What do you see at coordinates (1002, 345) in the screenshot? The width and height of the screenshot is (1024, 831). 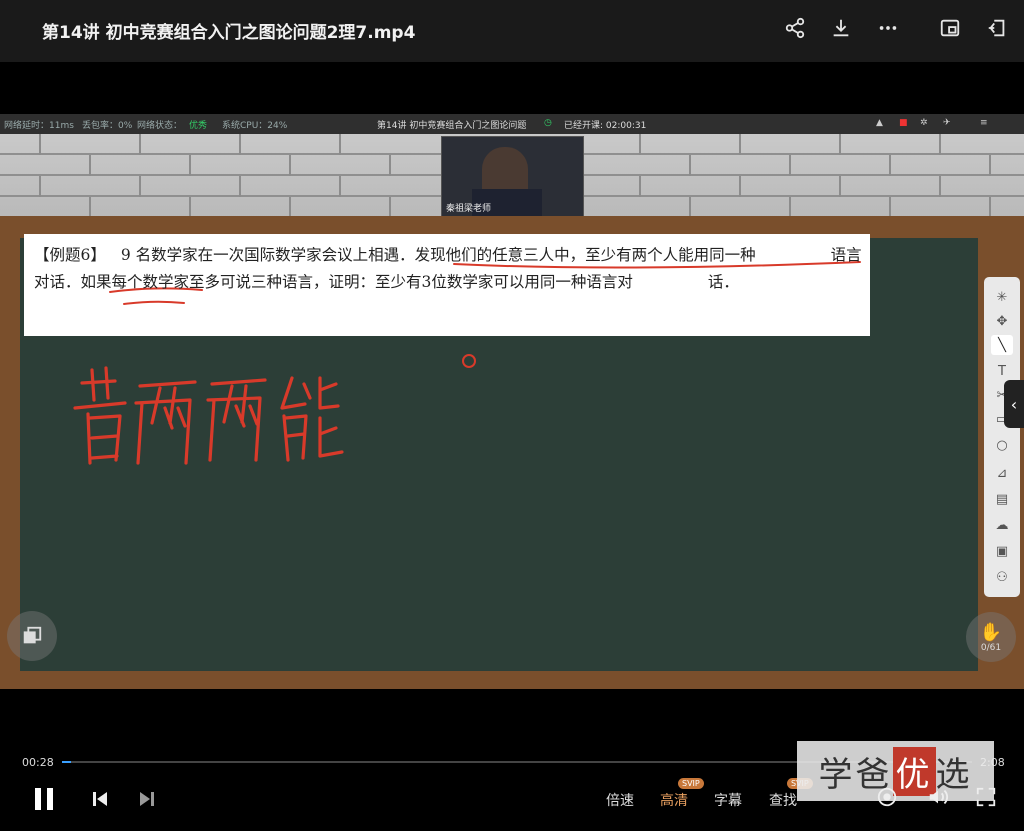 I see `pen-tool-icon: ╲` at bounding box center [1002, 345].